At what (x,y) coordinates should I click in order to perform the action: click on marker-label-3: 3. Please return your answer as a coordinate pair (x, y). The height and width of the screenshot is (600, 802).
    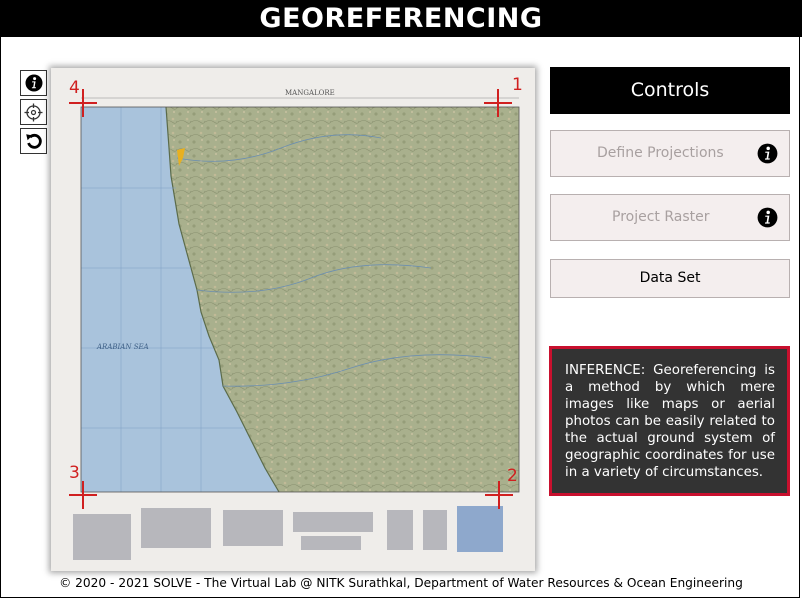
    Looking at the image, I should click on (74, 473).